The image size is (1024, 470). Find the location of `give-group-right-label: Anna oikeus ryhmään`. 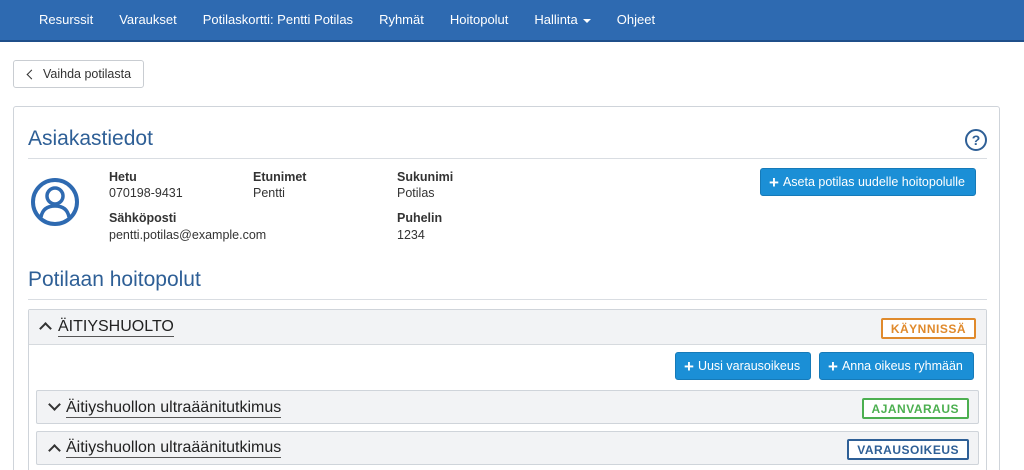

give-group-right-label: Anna oikeus ryhmään is located at coordinates (902, 366).